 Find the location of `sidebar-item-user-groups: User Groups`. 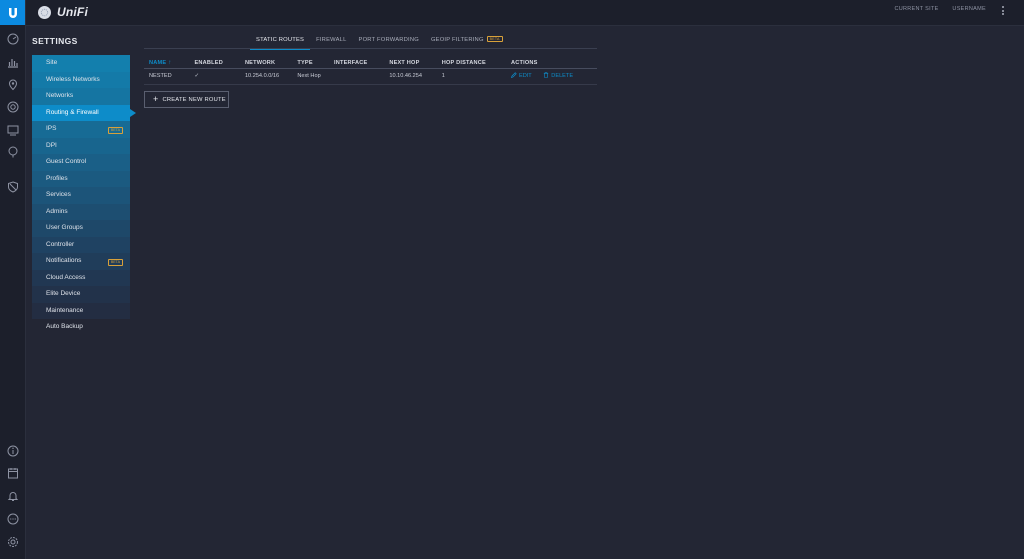

sidebar-item-user-groups: User Groups is located at coordinates (81, 228).